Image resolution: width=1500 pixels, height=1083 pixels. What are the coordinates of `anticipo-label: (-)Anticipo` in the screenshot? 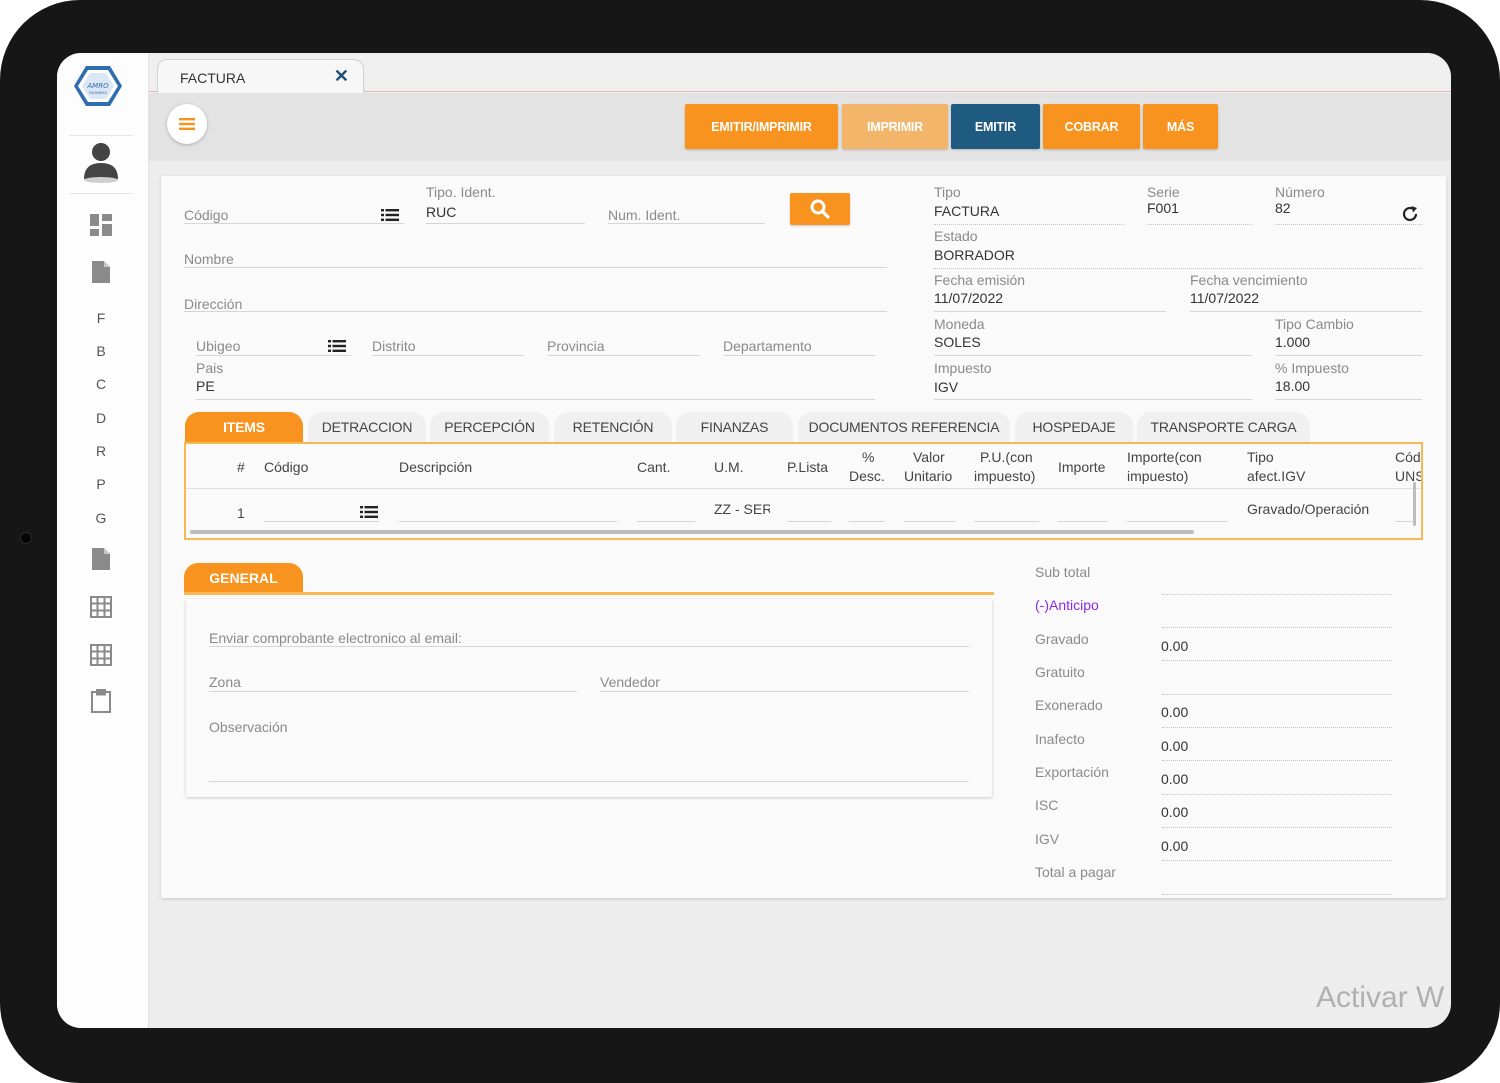 It's located at (1067, 605).